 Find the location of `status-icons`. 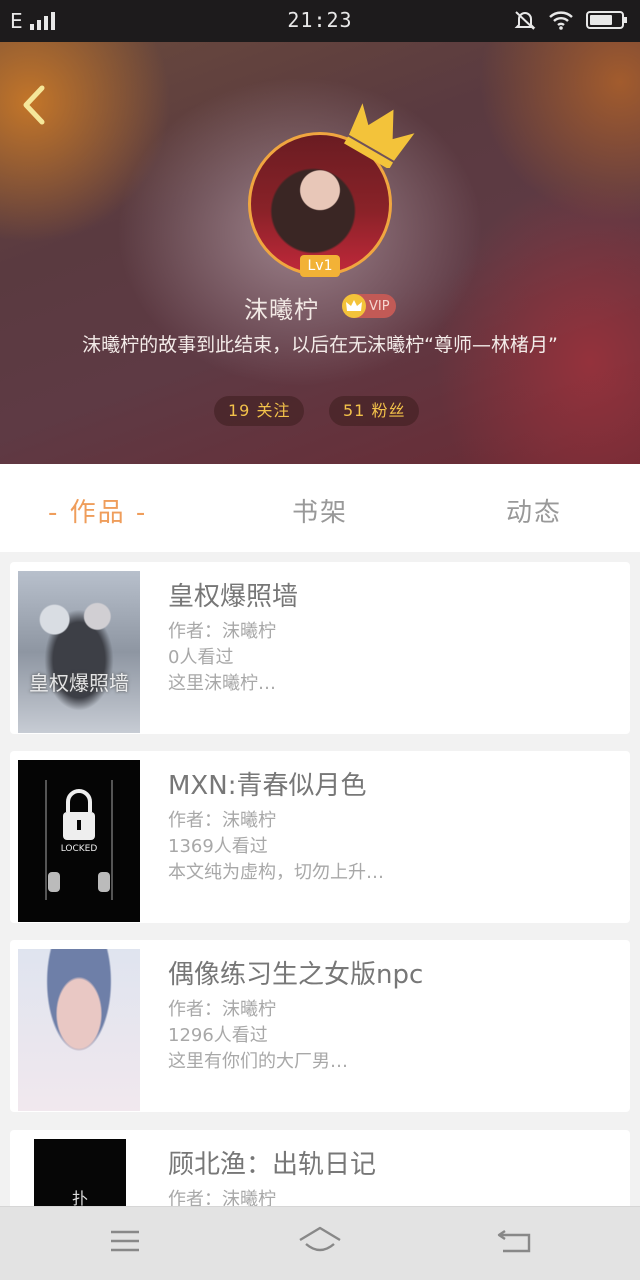

status-icons is located at coordinates (571, 22).